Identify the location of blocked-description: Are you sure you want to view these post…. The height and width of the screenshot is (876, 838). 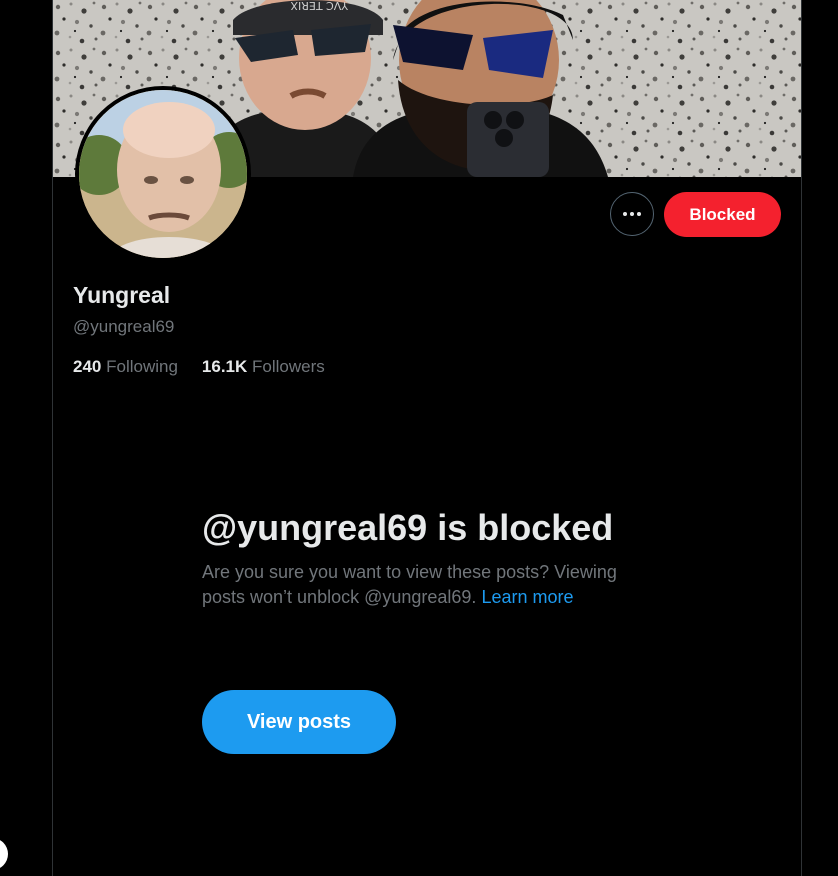
(427, 585).